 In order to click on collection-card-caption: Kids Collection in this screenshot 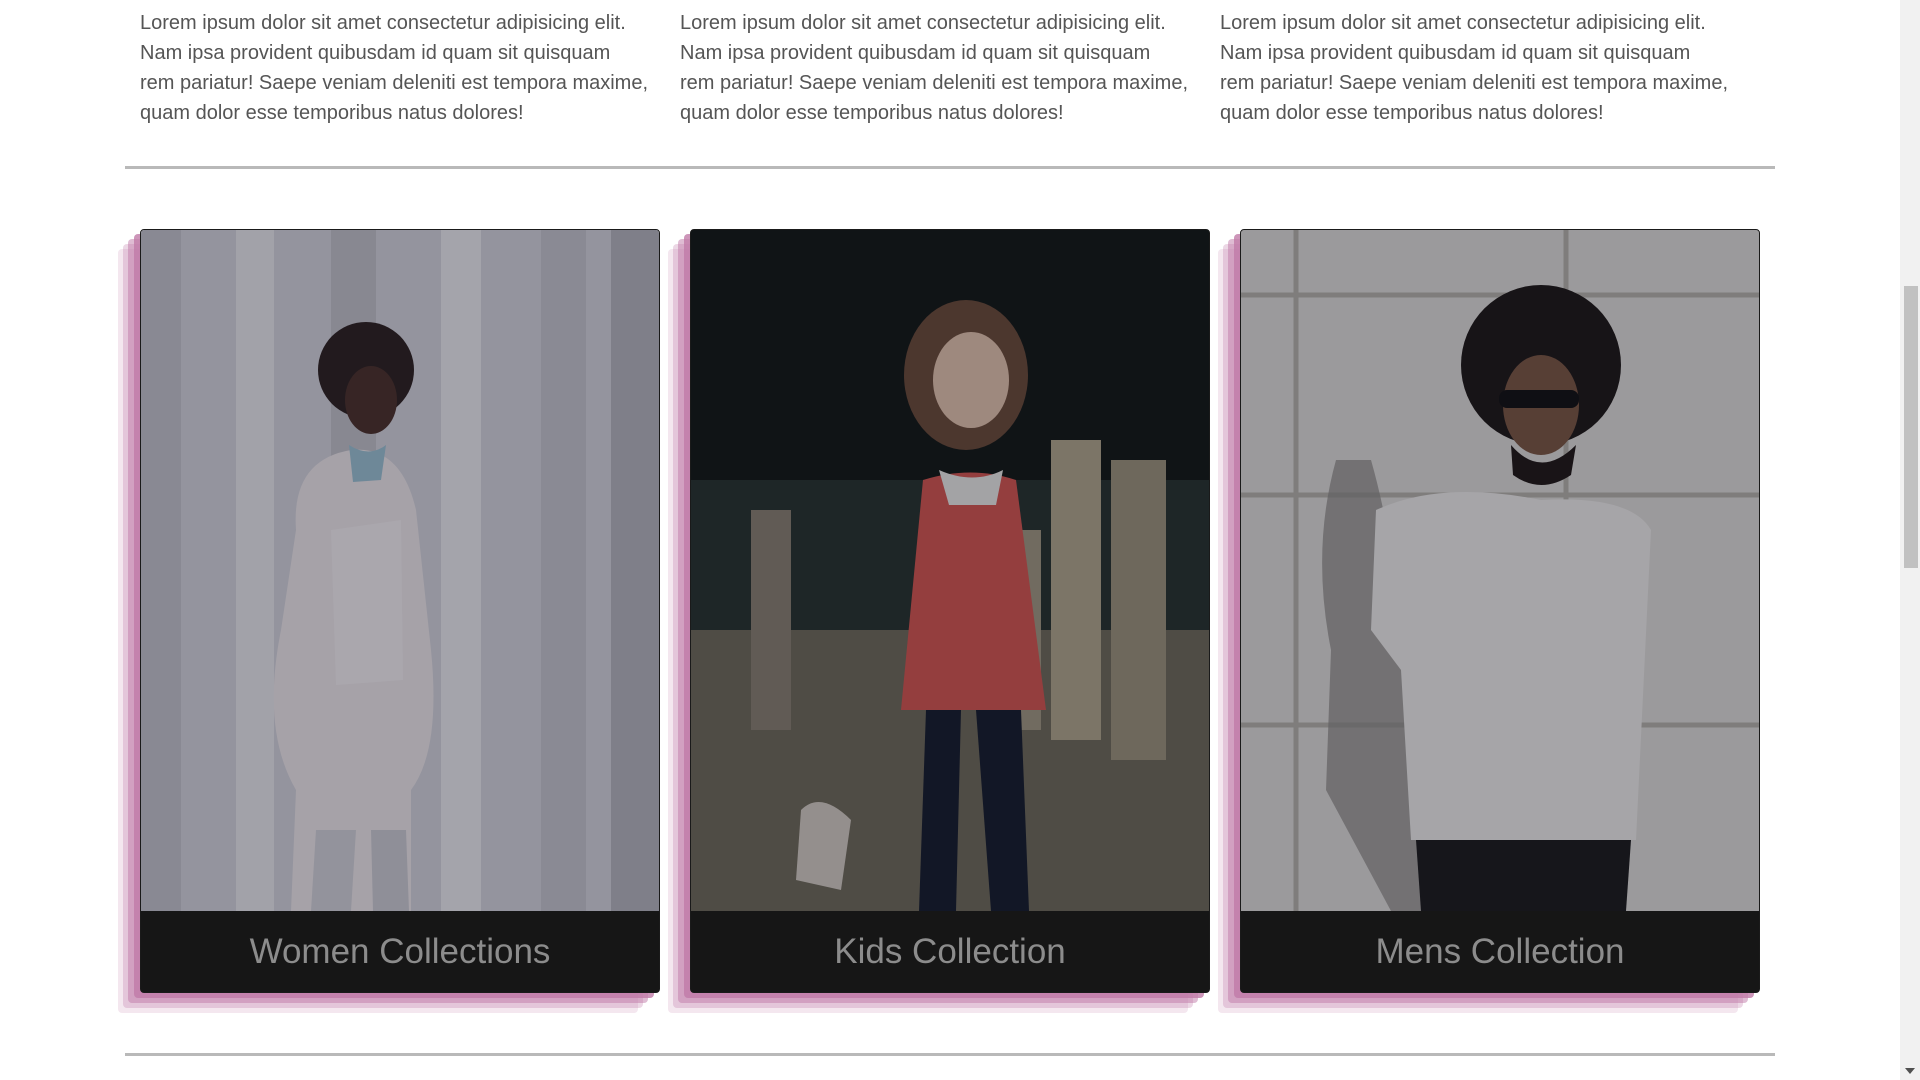, I will do `click(950, 951)`.